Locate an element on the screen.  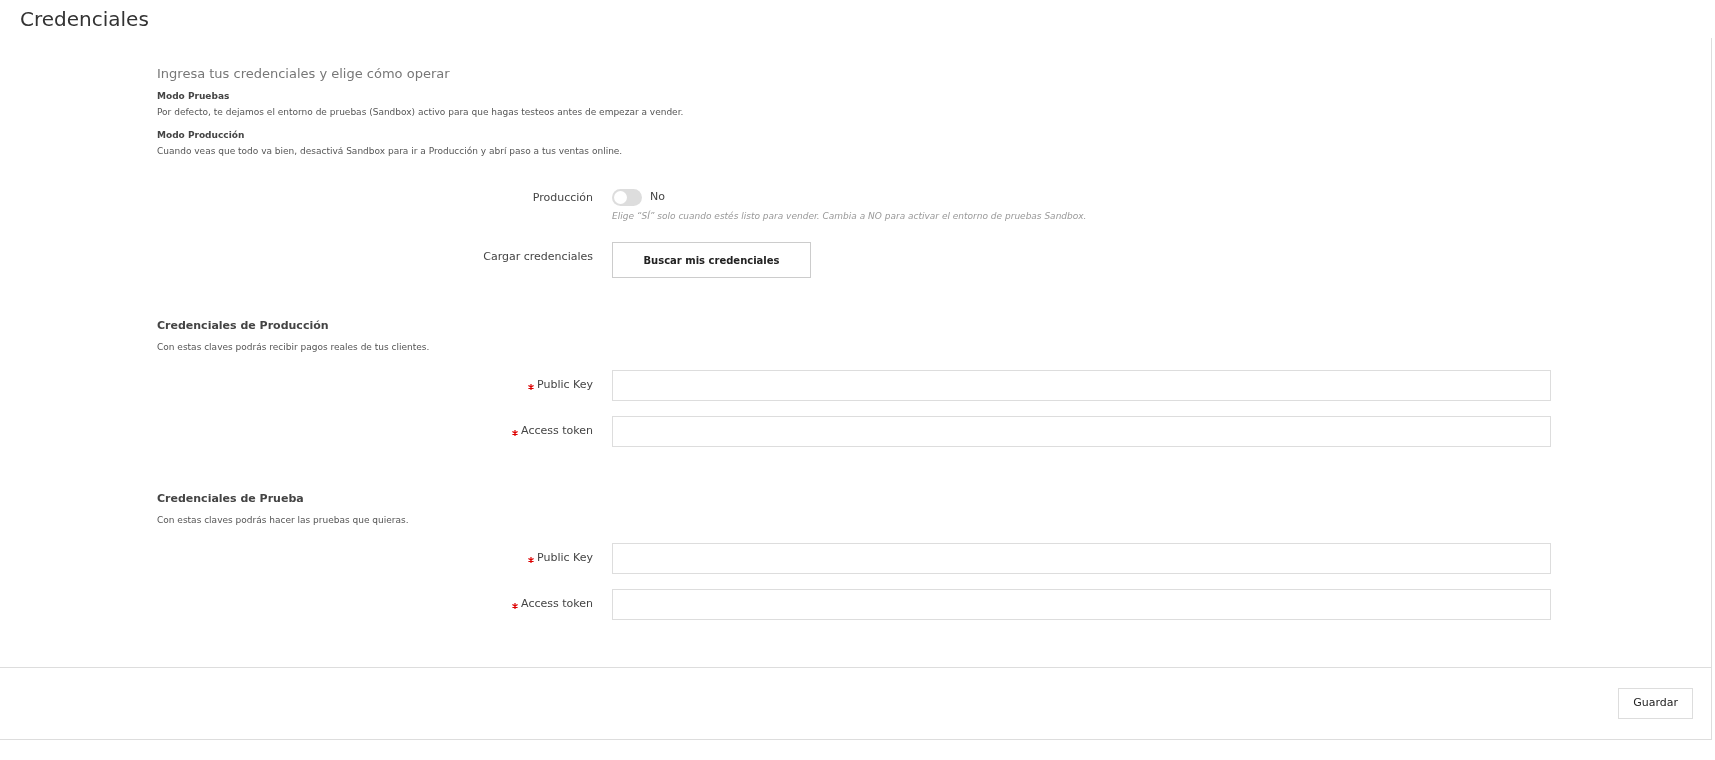
field-label: Cargar credenciales is located at coordinates (538, 257).